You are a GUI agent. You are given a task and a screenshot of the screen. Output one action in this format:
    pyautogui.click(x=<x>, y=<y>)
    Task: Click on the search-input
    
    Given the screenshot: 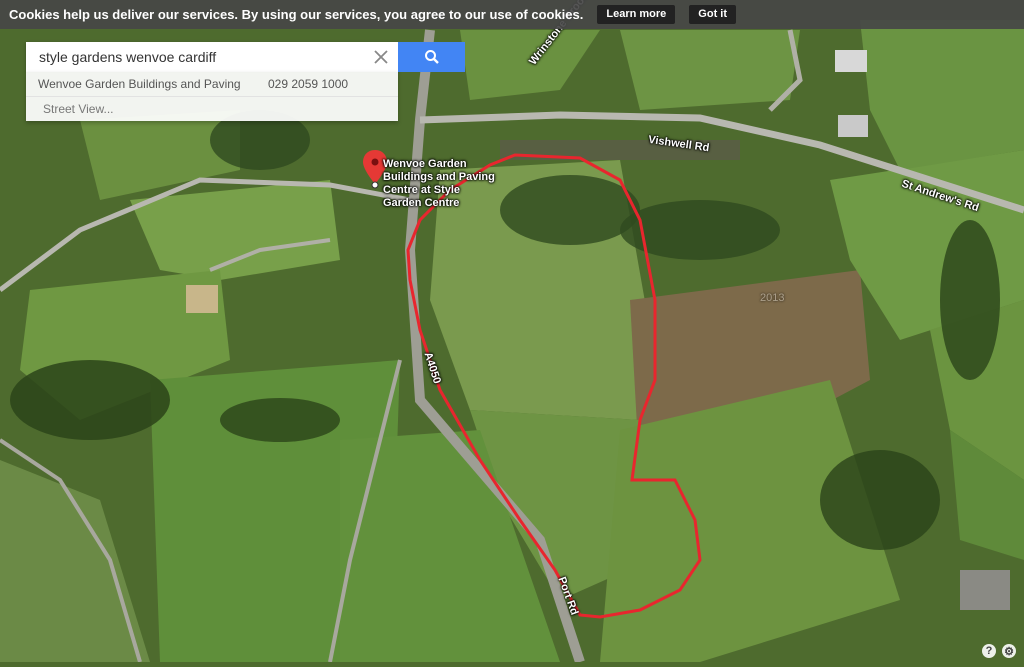 What is the action you would take?
    pyautogui.click(x=196, y=57)
    